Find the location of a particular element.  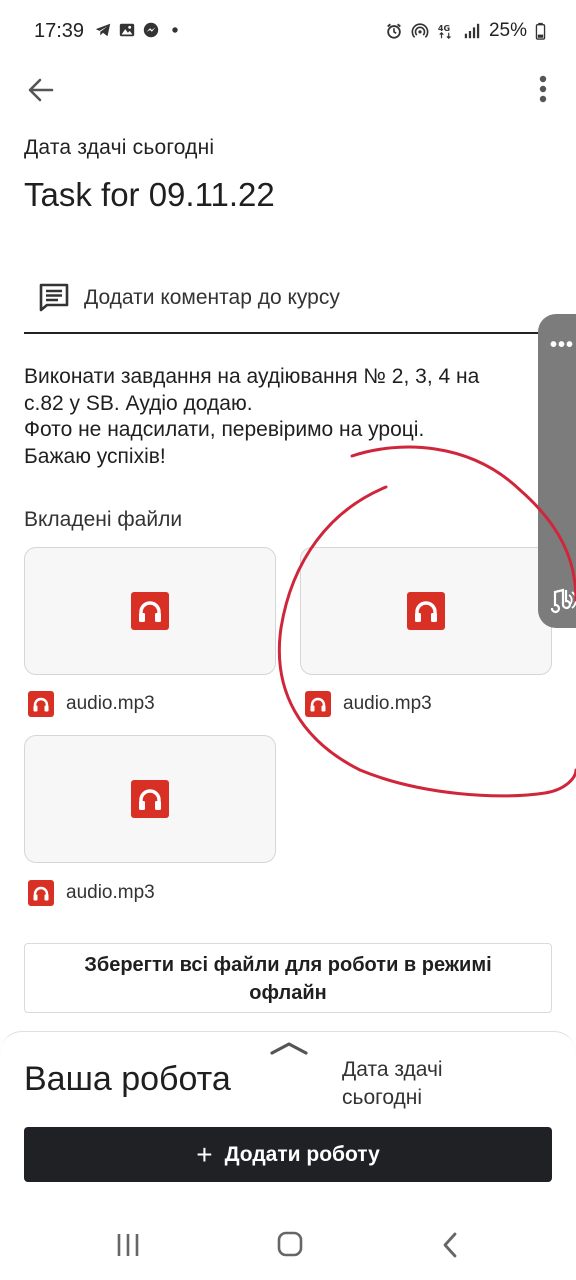

system-back-icon is located at coordinates (450, 1245).